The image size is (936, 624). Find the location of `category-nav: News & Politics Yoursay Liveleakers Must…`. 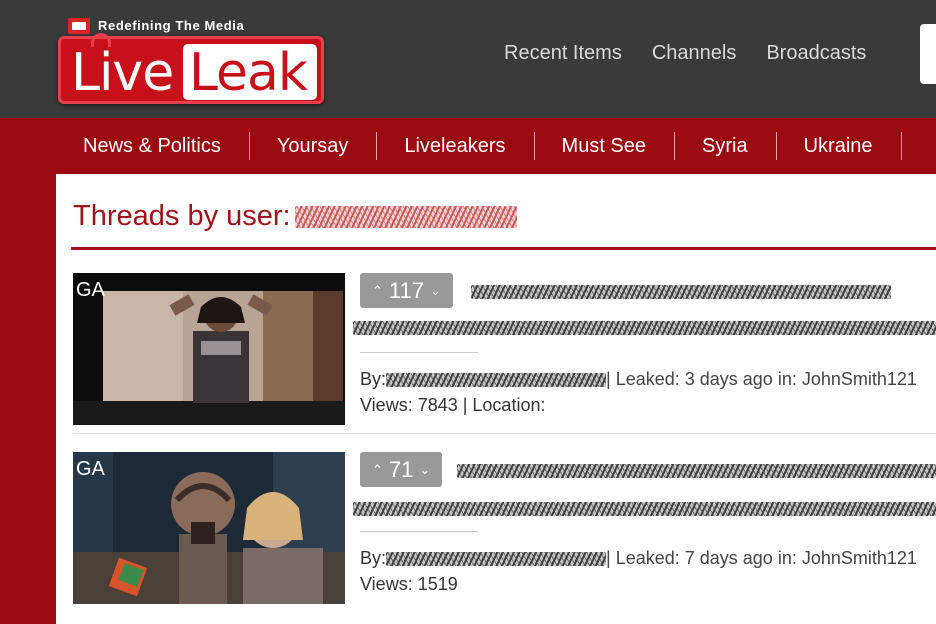

category-nav: News & Politics Yoursay Liveleakers Must… is located at coordinates (468, 146).